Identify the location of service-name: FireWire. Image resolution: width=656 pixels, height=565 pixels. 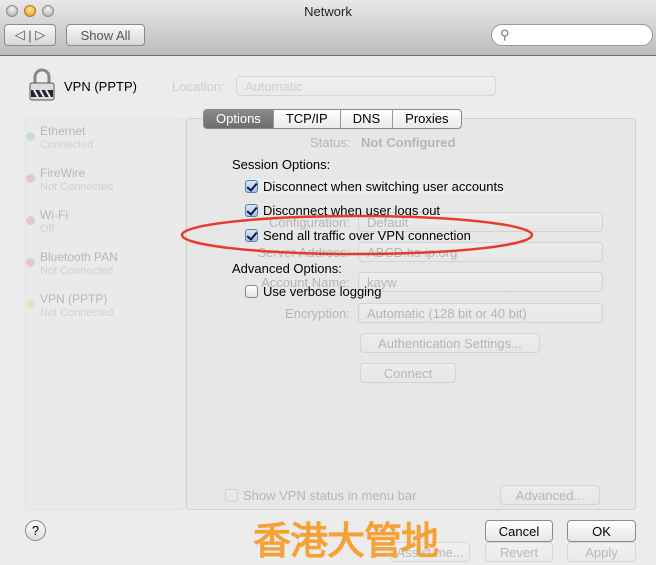
(63, 173).